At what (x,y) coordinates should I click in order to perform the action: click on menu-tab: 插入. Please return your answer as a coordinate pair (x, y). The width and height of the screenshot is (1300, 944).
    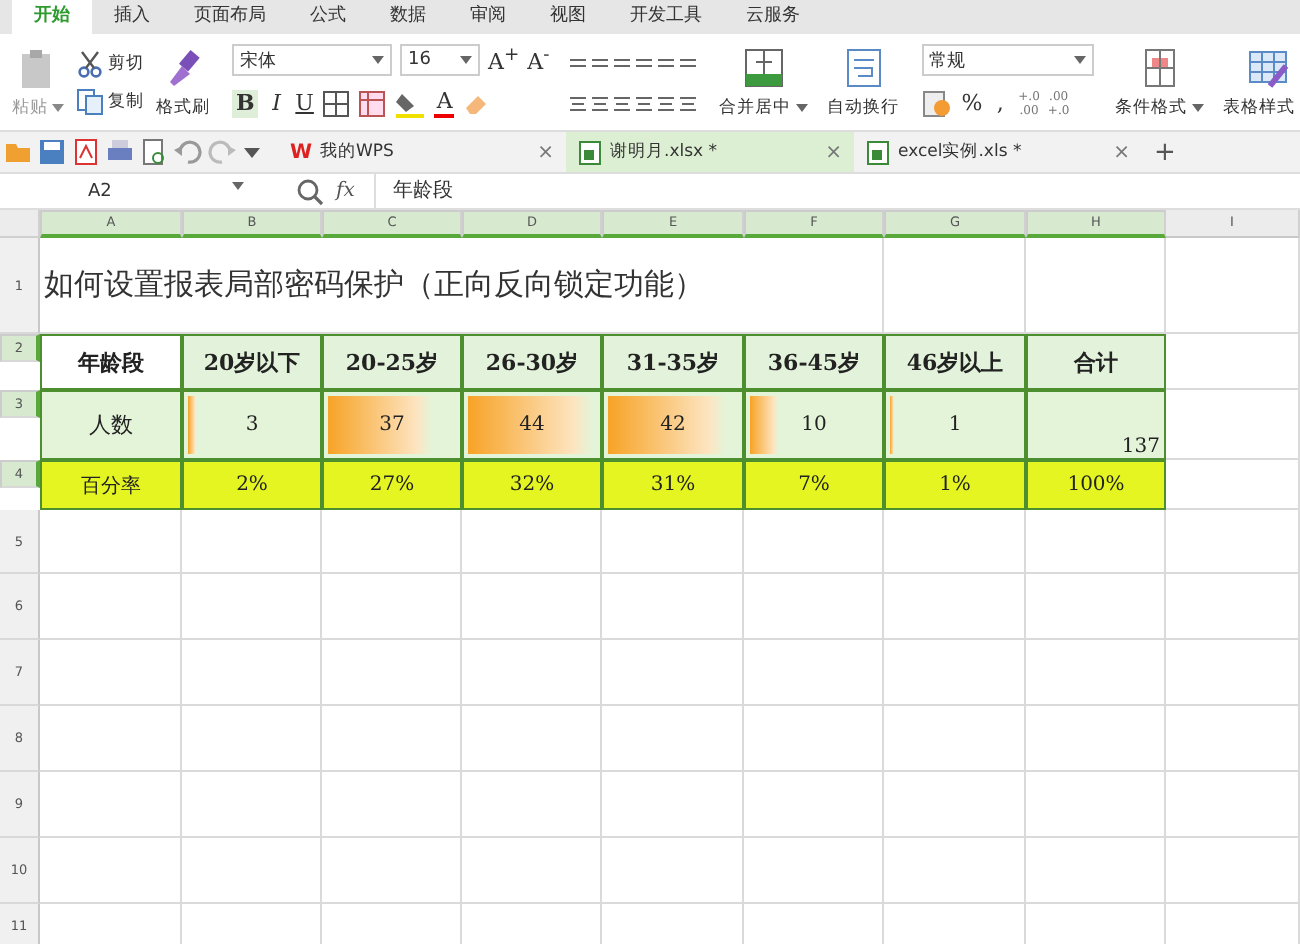
    Looking at the image, I should click on (132, 17).